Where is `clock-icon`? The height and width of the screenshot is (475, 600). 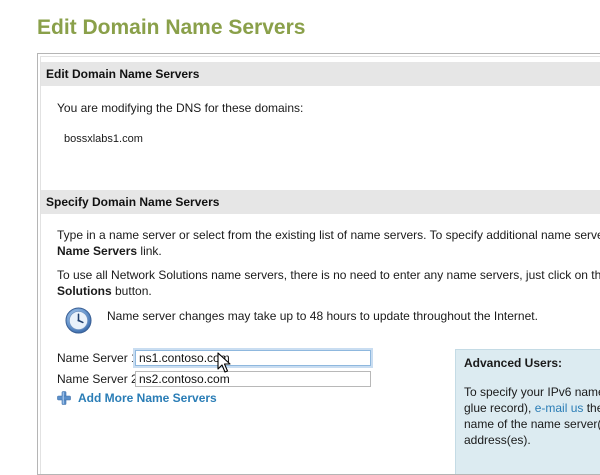
clock-icon is located at coordinates (78, 320).